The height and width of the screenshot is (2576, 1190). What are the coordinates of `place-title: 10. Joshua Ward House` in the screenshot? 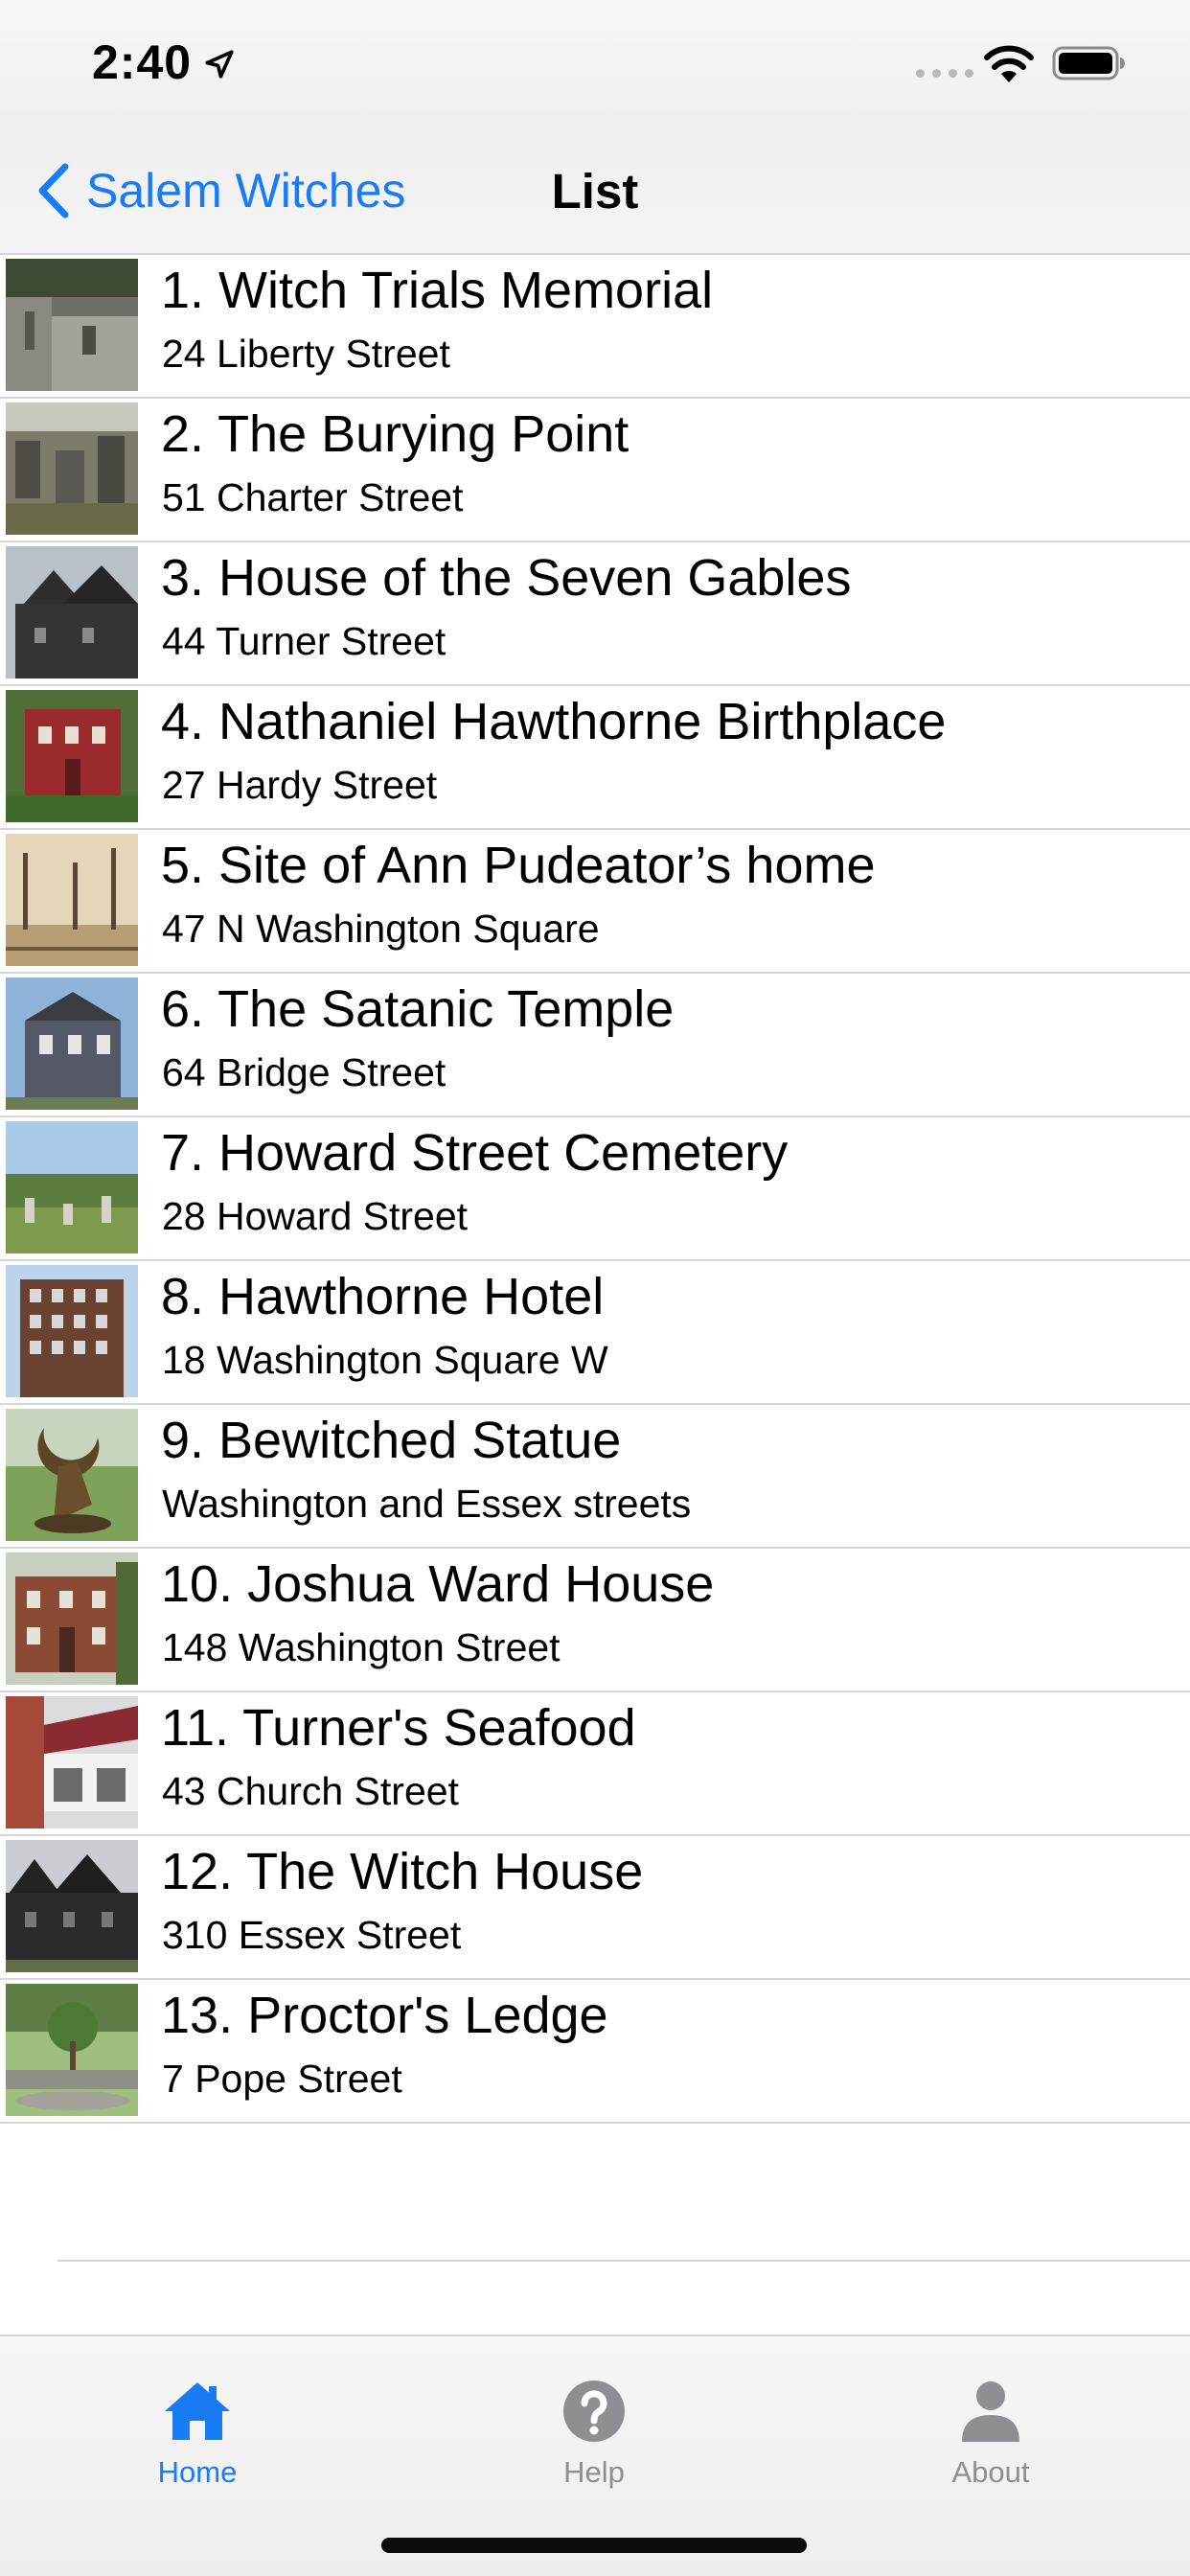 It's located at (438, 1584).